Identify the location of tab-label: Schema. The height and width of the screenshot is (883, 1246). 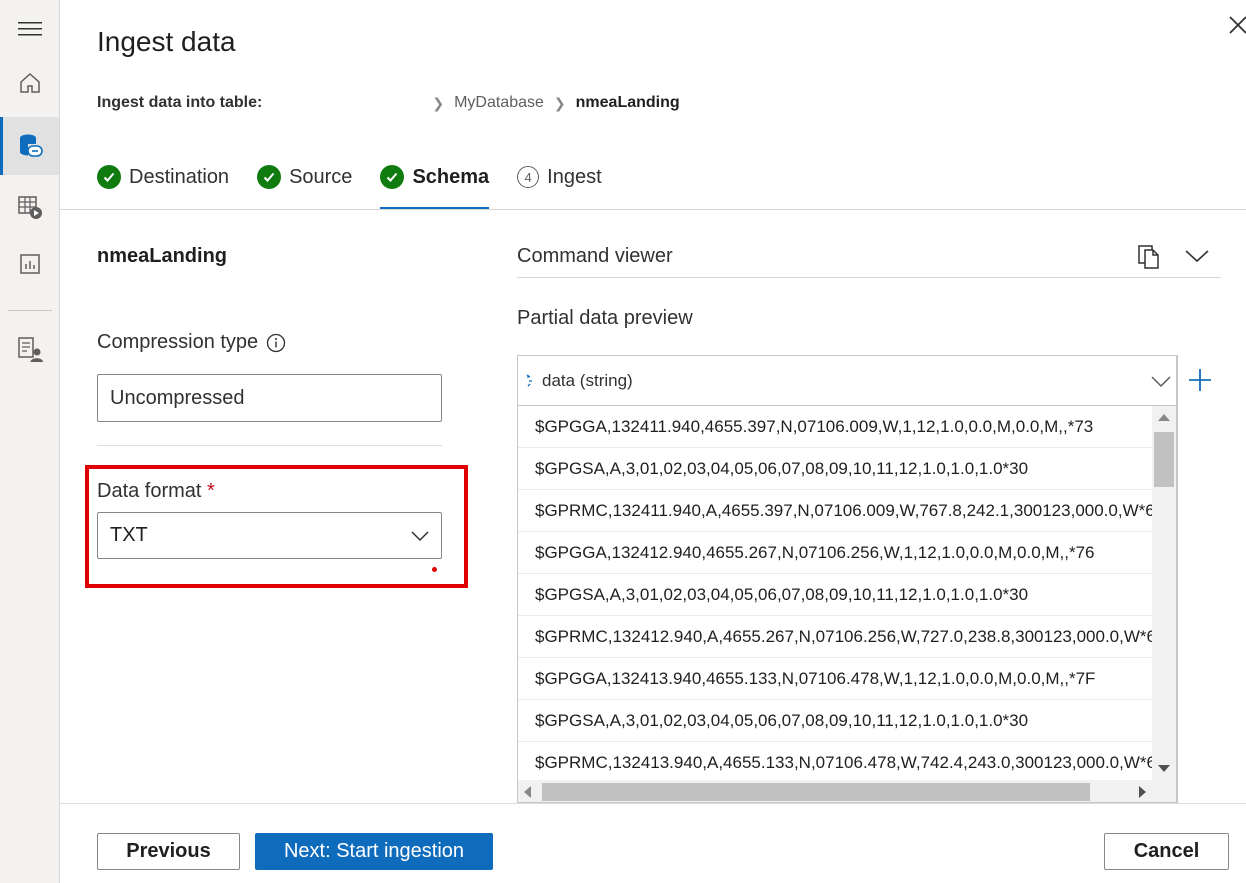
(451, 176).